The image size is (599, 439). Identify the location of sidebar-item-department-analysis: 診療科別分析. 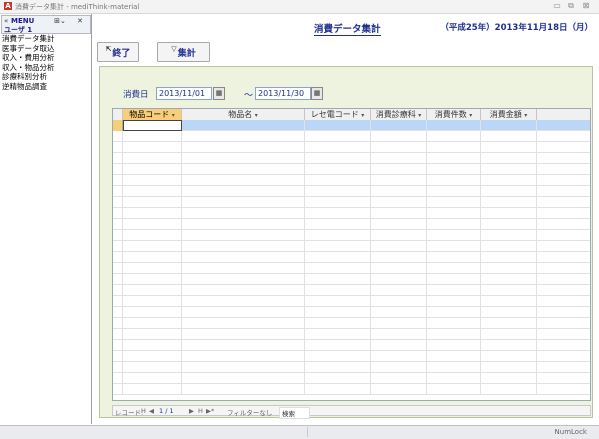
(28, 77).